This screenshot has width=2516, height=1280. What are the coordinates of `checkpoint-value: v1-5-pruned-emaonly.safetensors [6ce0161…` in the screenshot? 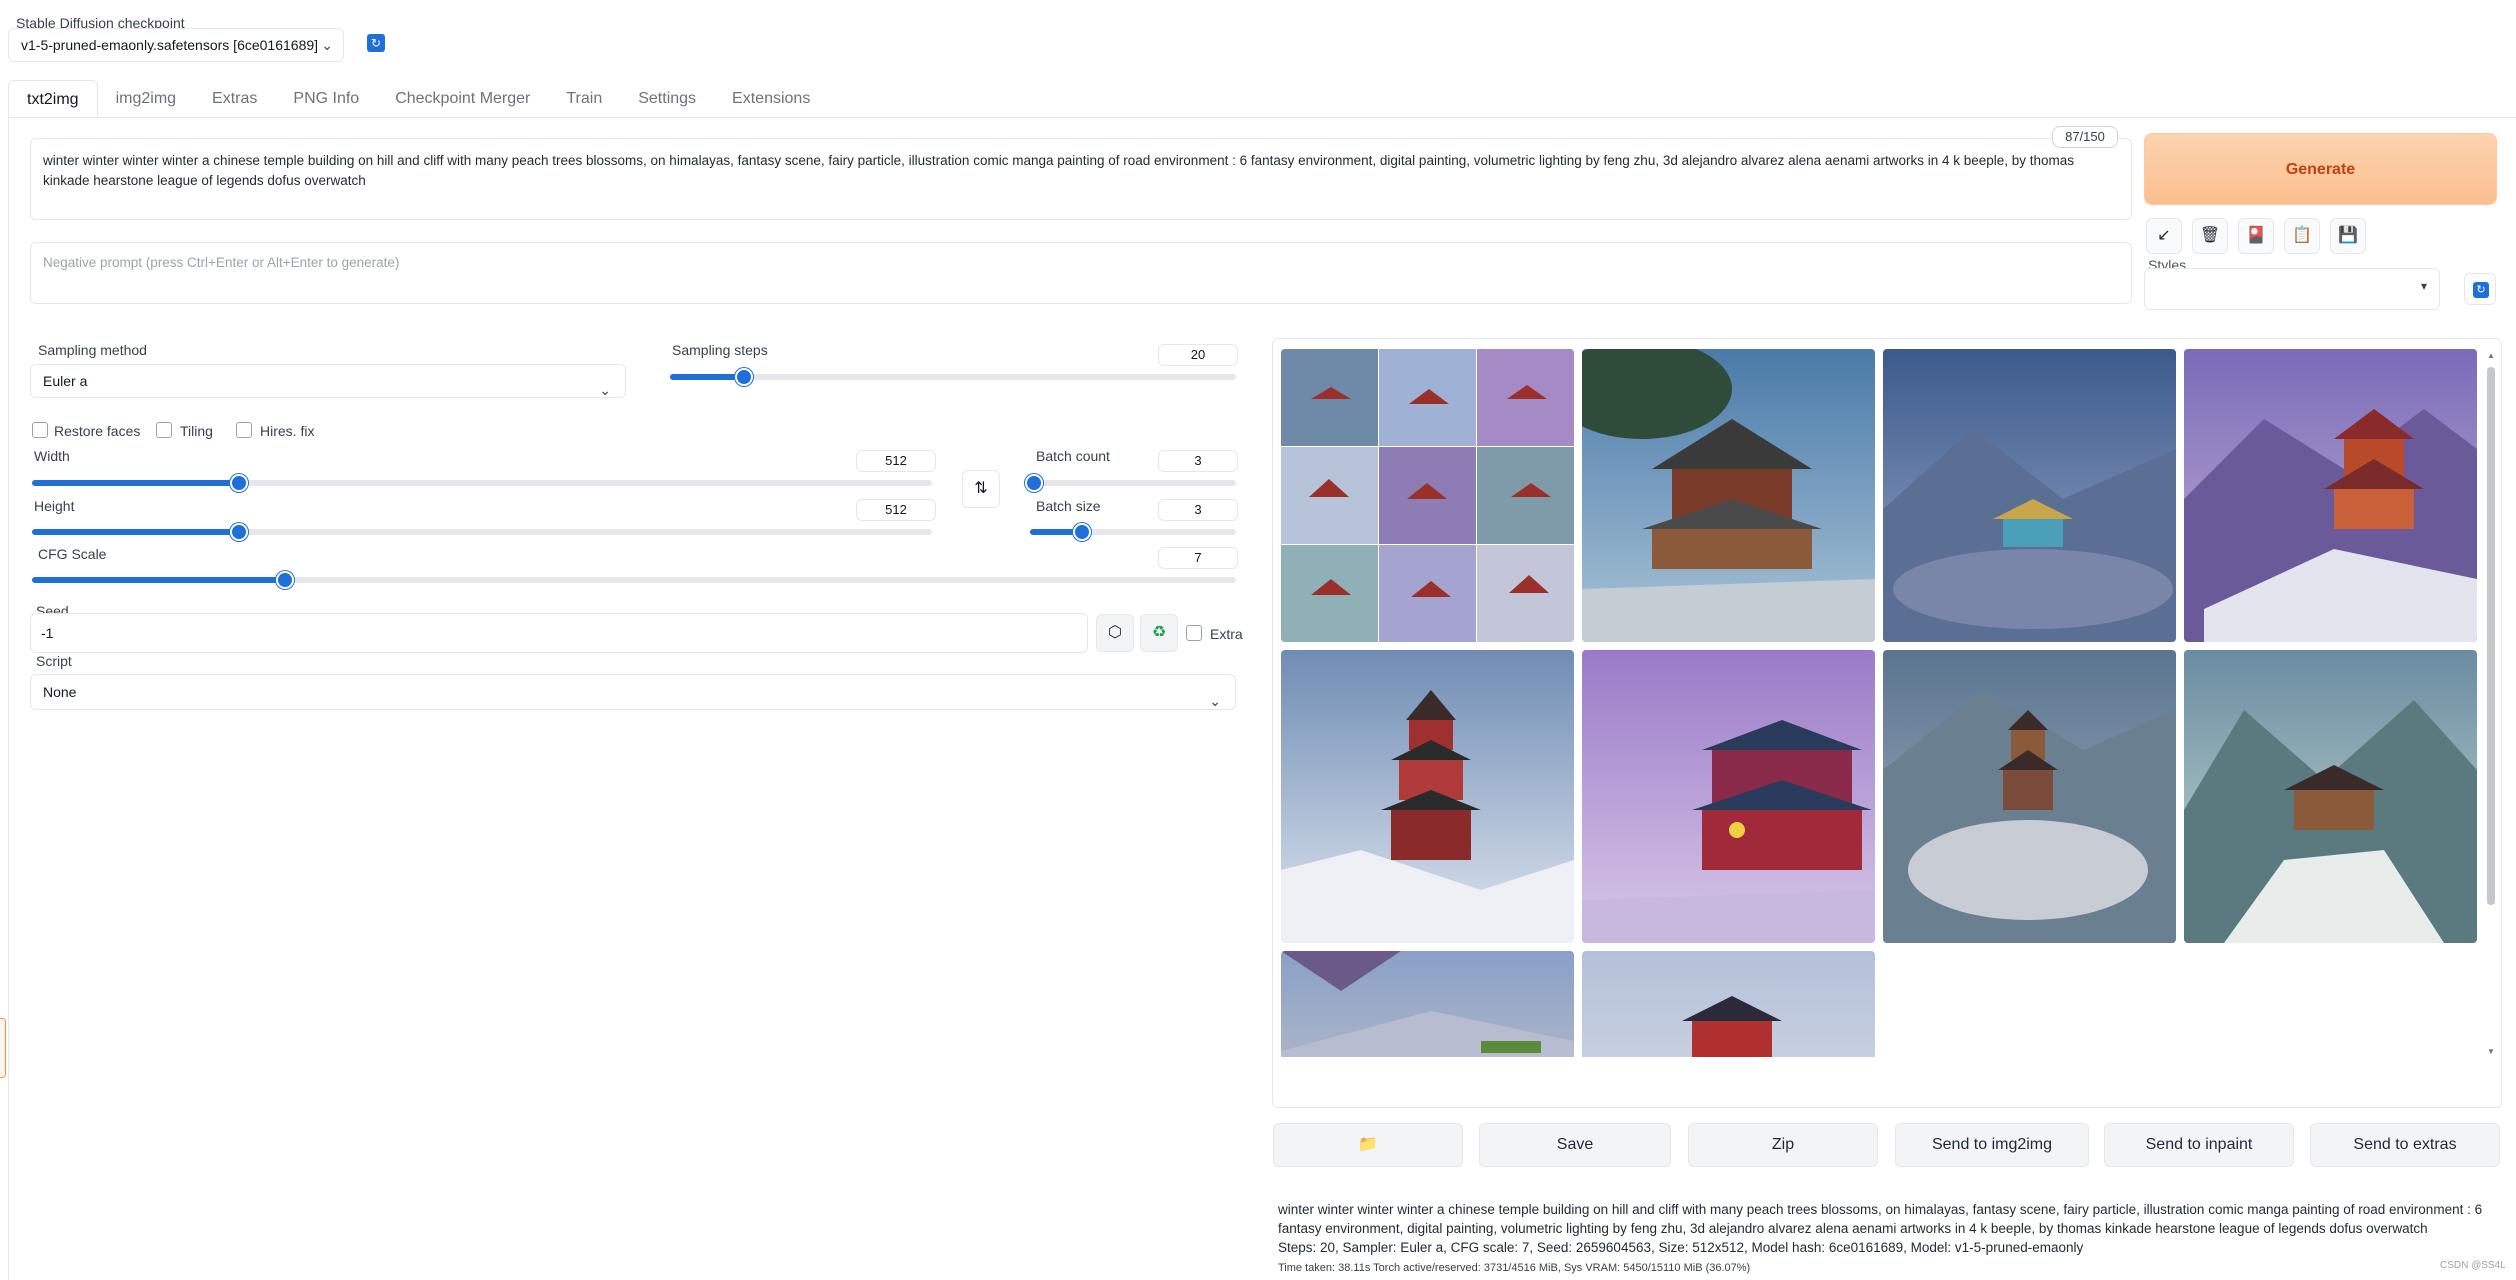 It's located at (170, 45).